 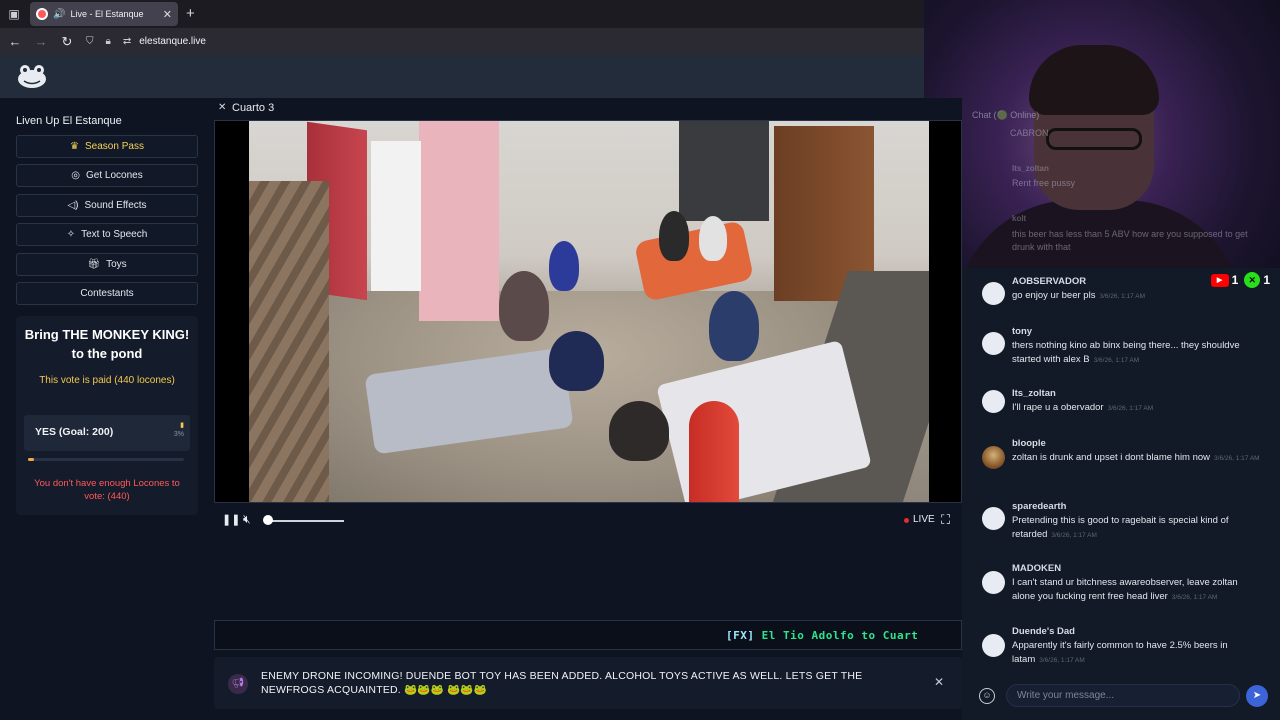 What do you see at coordinates (993, 457) in the screenshot?
I see `user-avatar` at bounding box center [993, 457].